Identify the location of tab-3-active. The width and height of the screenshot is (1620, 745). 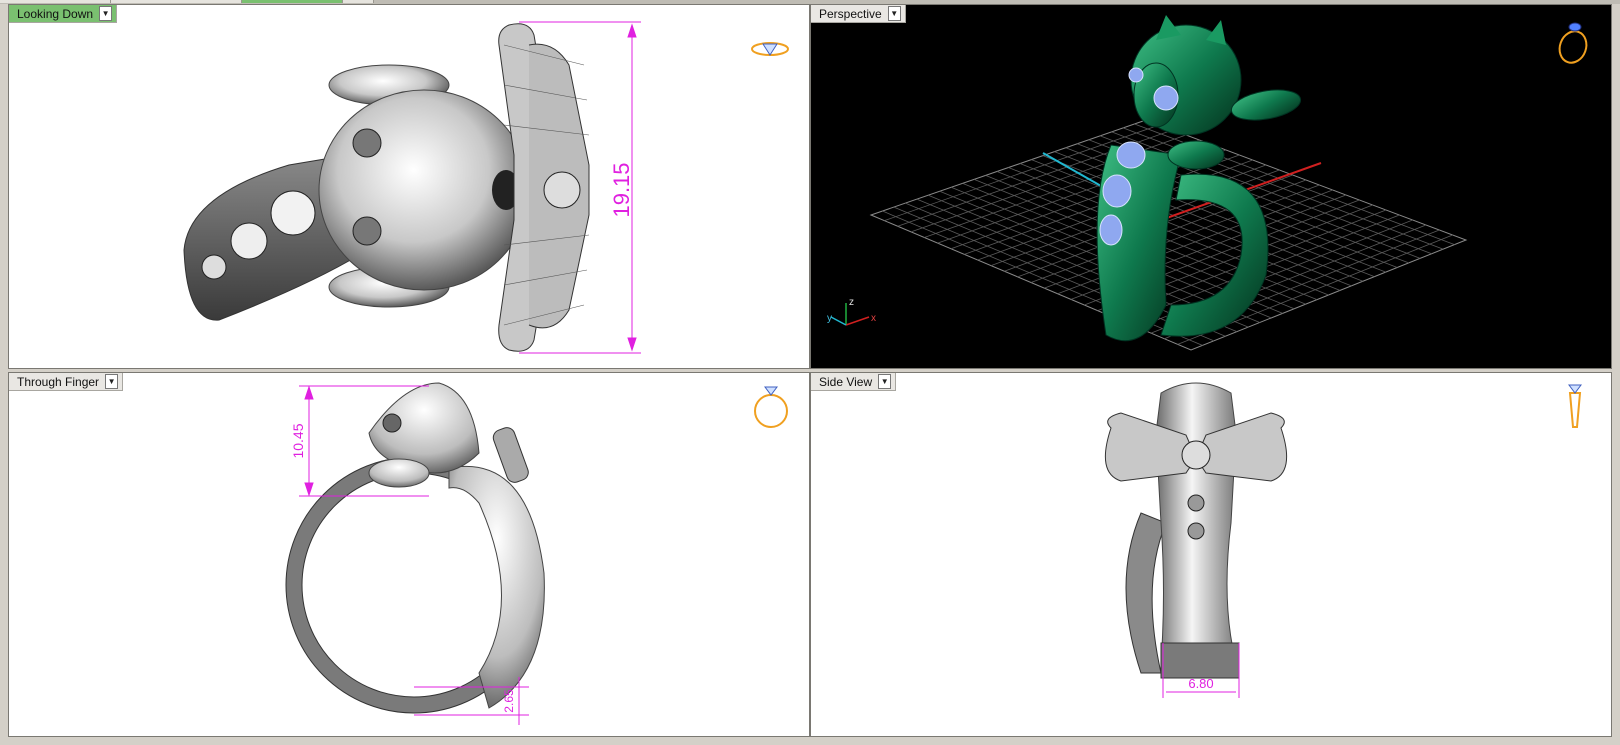
(292, 1).